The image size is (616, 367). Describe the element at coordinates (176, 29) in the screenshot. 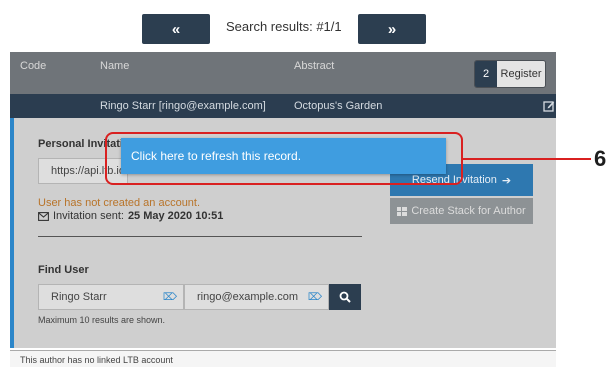

I see `previous-result-button: «` at that location.